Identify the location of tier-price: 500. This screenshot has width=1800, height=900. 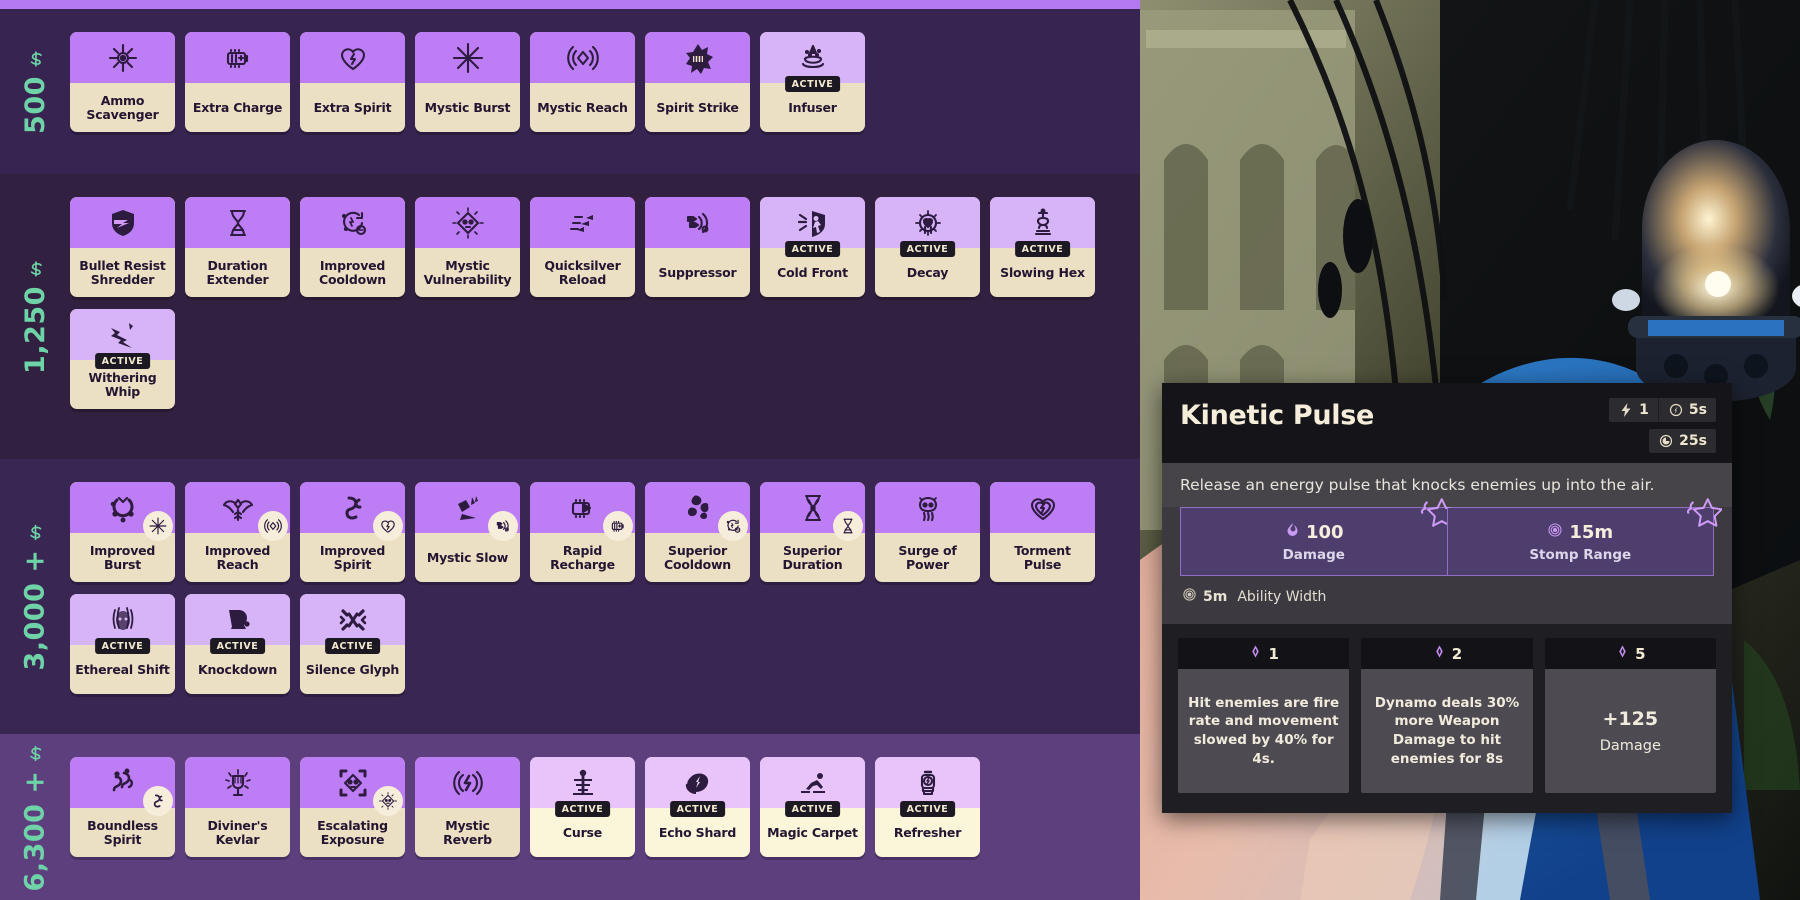
(35, 91).